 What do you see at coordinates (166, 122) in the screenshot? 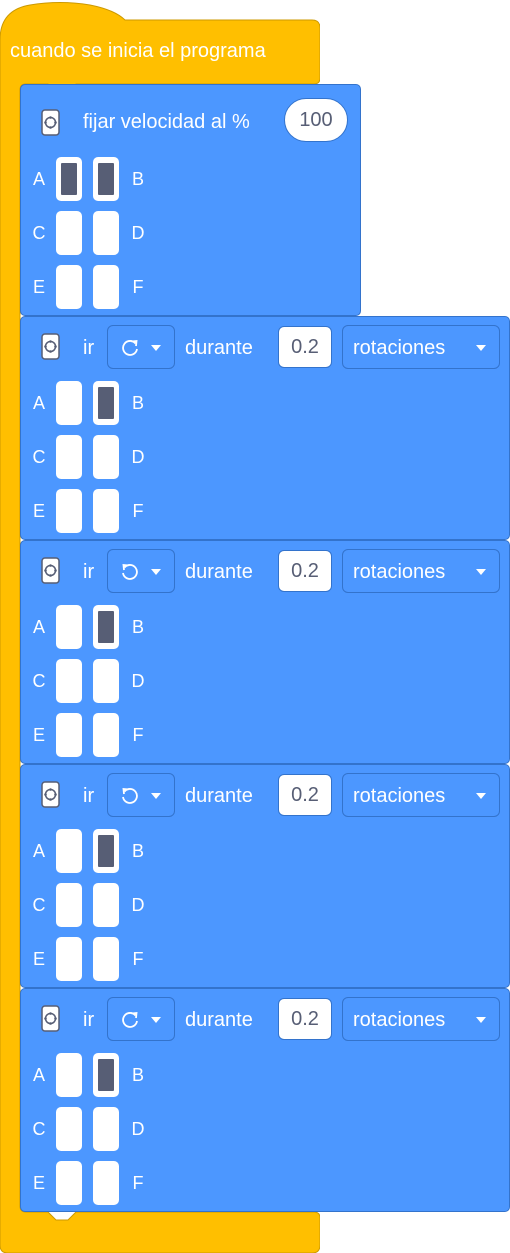
I see `set-speed-label: fijar velocidad al %` at bounding box center [166, 122].